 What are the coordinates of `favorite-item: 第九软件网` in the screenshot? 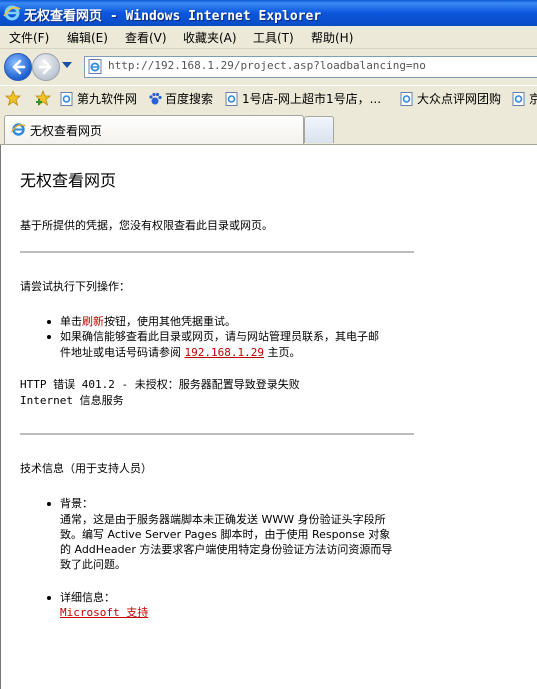 It's located at (98, 98).